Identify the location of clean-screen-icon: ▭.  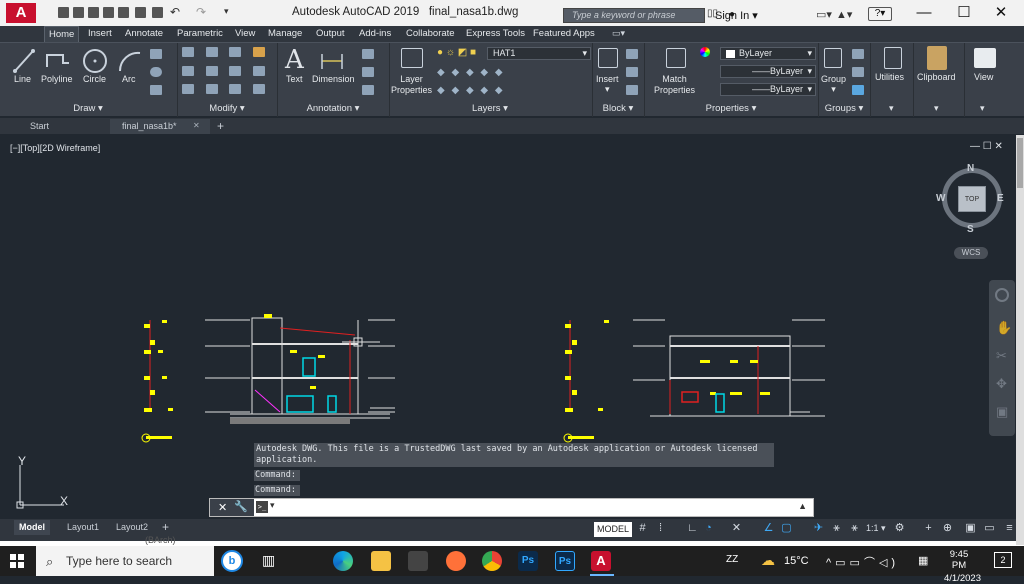
(989, 528).